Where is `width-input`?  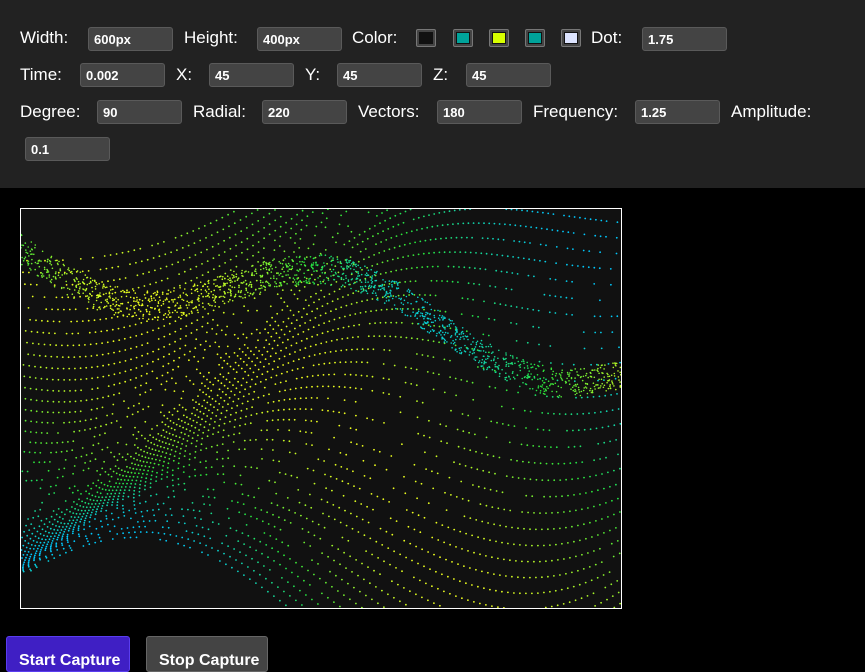 width-input is located at coordinates (130, 39).